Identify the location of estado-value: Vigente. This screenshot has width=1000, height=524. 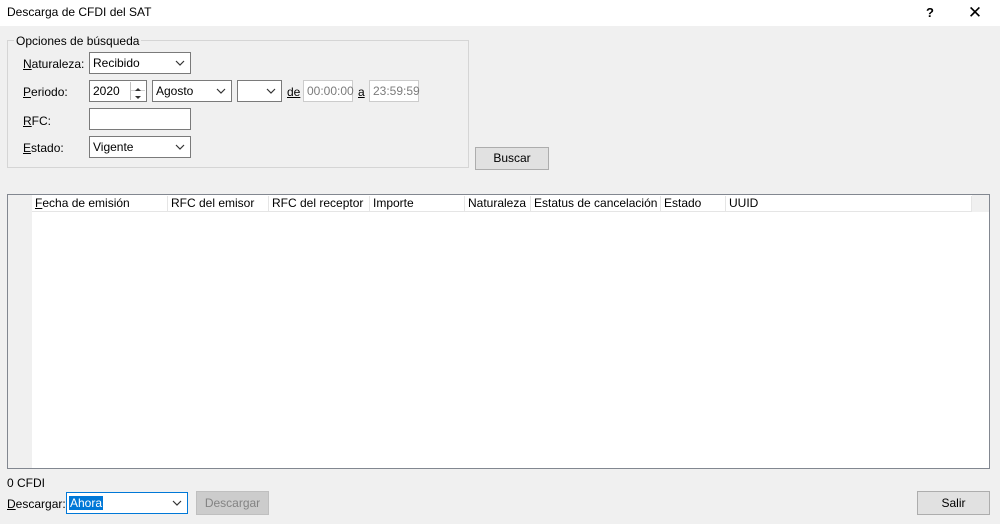
(113, 147).